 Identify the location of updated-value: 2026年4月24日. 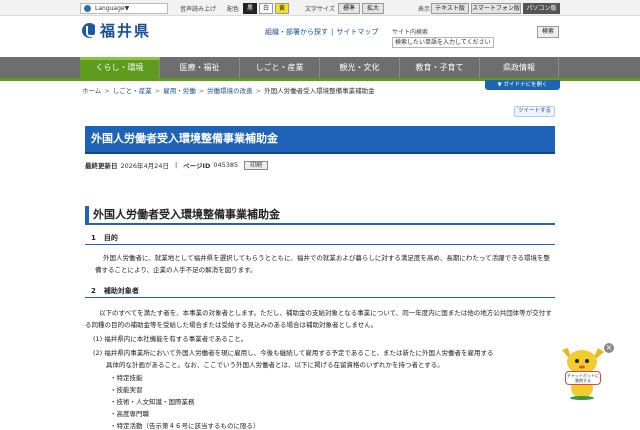
(144, 166).